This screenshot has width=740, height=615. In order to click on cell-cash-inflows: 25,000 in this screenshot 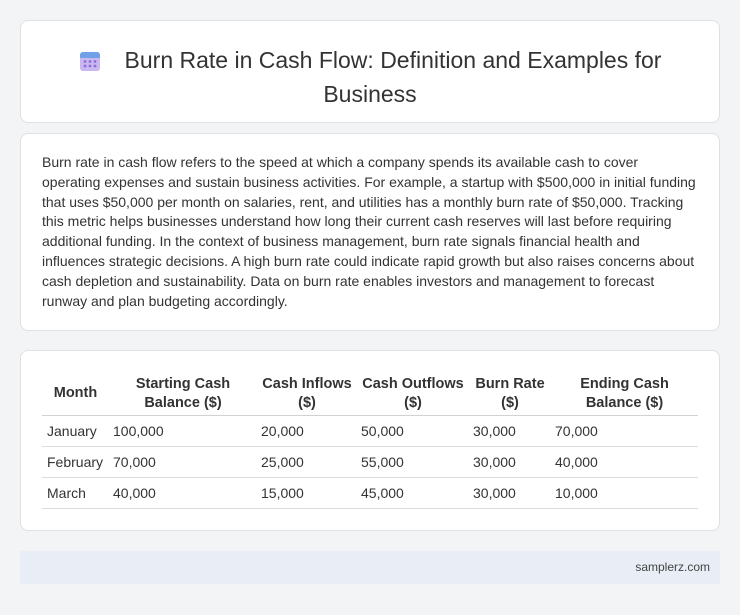, I will do `click(307, 462)`.